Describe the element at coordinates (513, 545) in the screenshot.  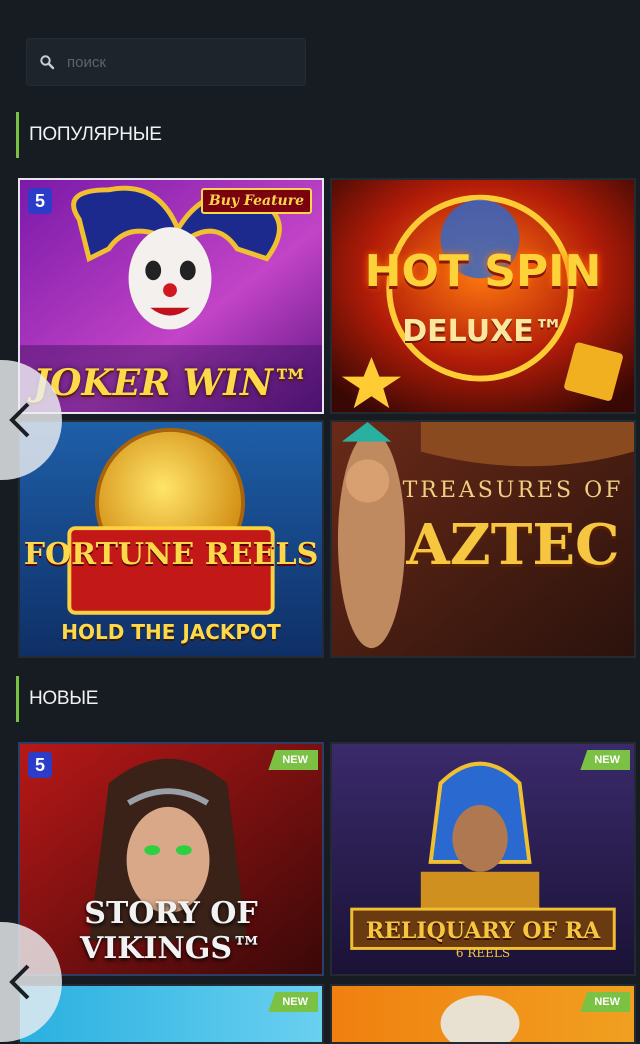
I see `game-title: AZTEC` at that location.